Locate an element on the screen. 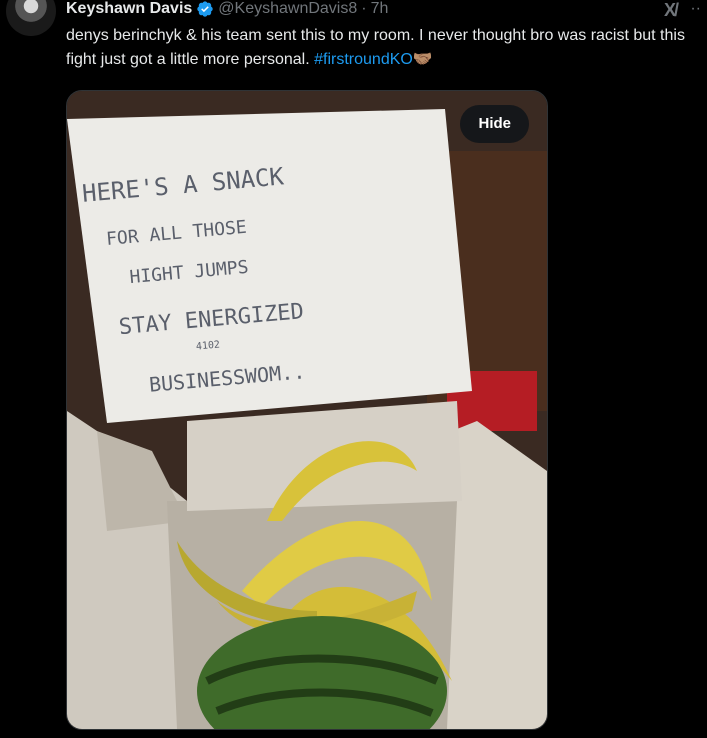 This screenshot has width=707, height=738. timestamp: 7h is located at coordinates (380, 9).